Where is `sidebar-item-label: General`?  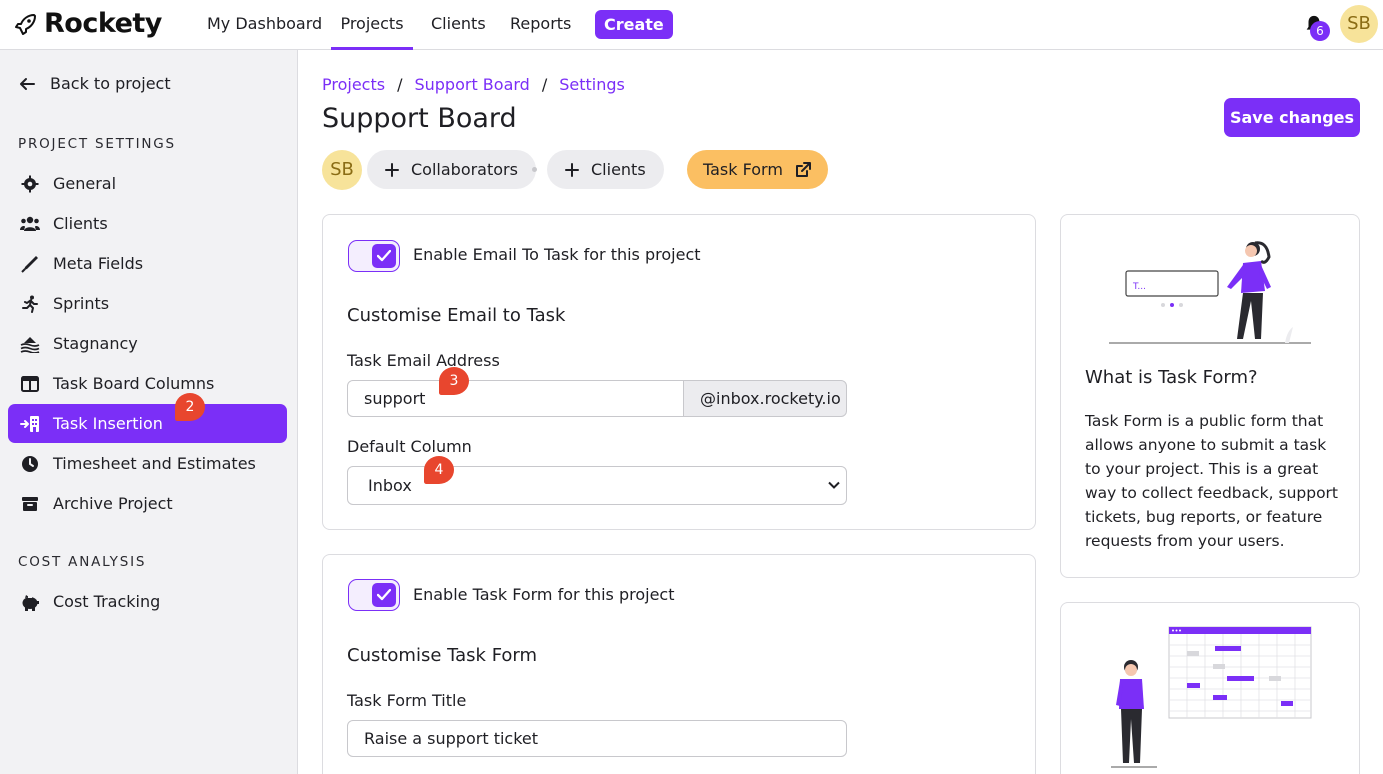 sidebar-item-label: General is located at coordinates (85, 183).